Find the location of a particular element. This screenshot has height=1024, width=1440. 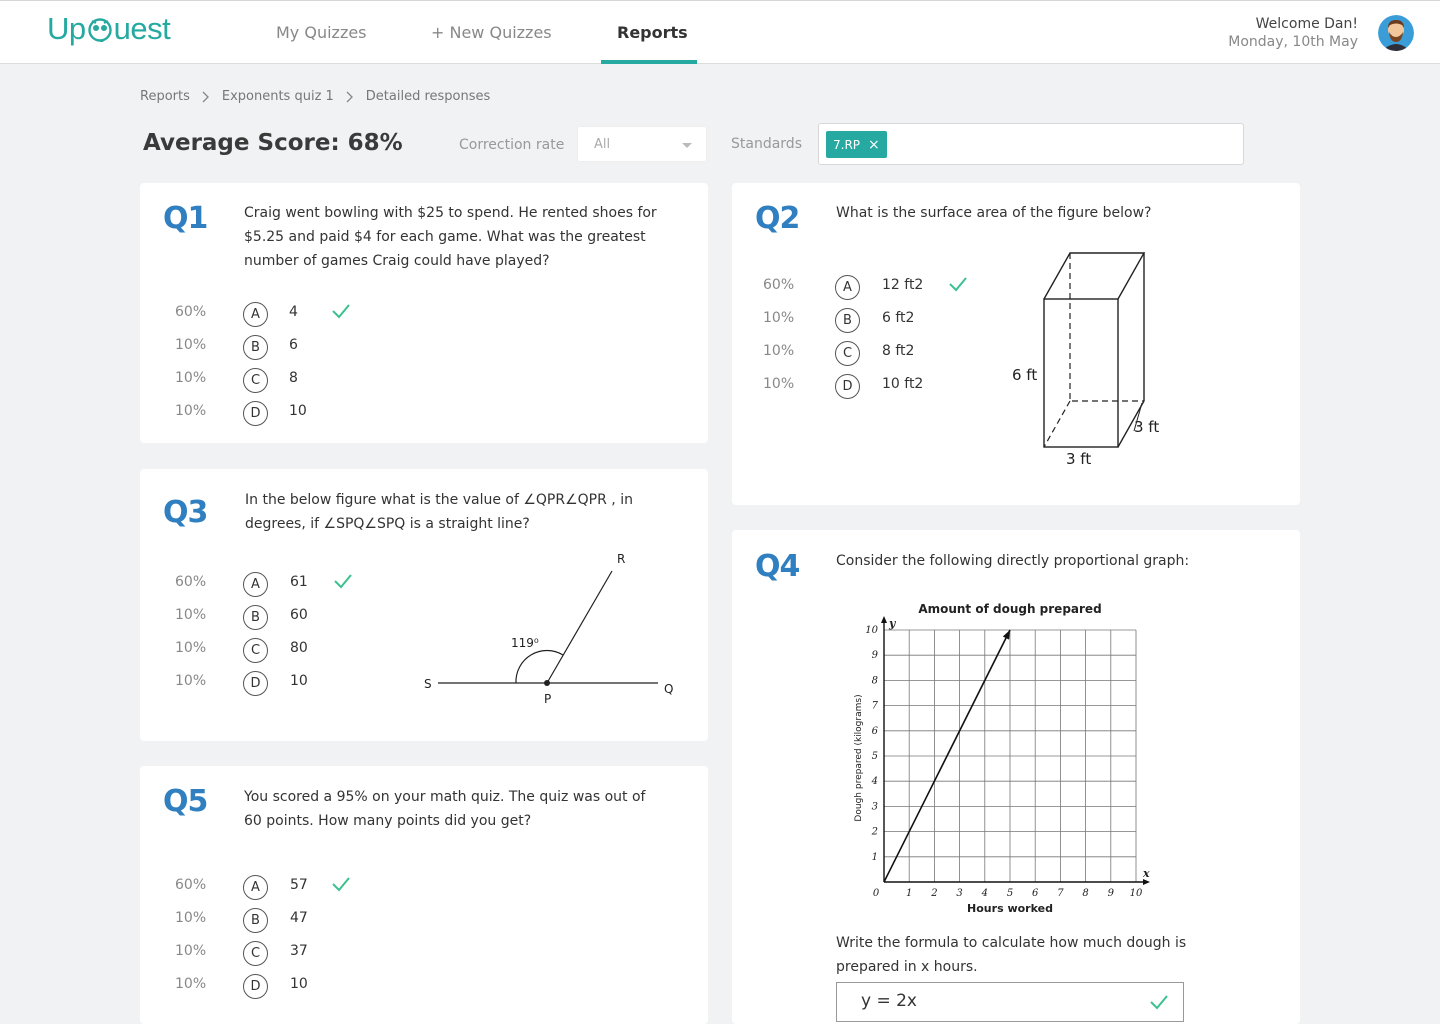

x-tick-label: 8 is located at coordinates (1085, 893).